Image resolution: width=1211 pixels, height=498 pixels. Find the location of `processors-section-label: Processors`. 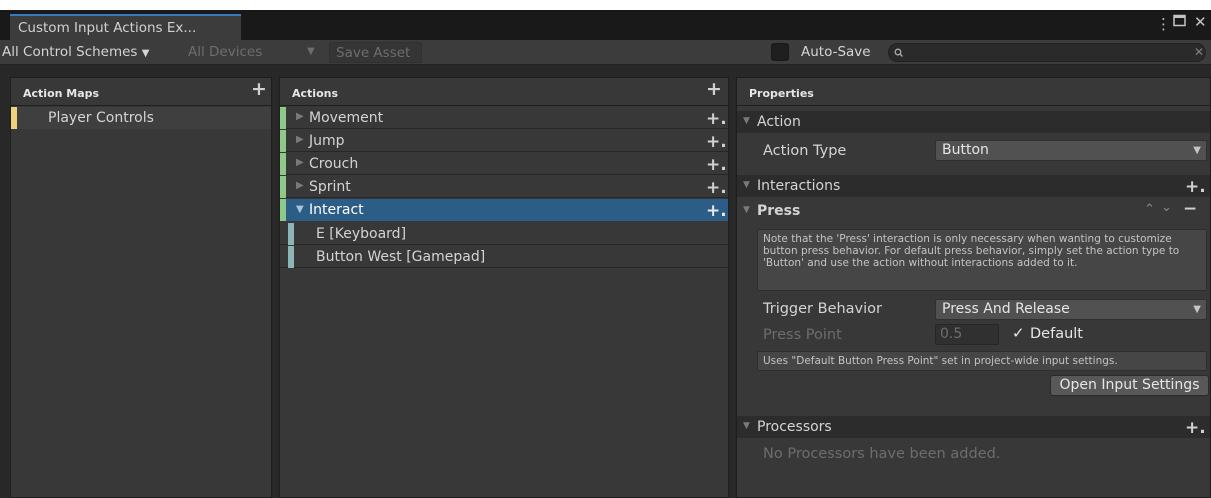

processors-section-label: Processors is located at coordinates (794, 427).